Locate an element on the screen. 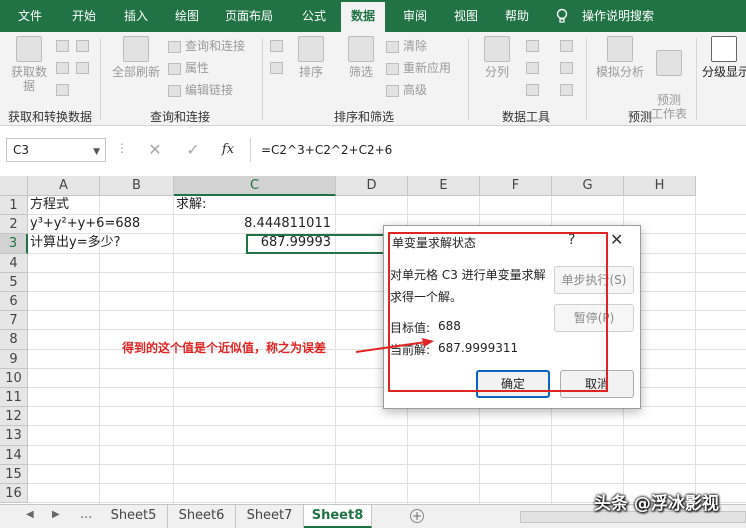  row-header: 6 is located at coordinates (14, 302).